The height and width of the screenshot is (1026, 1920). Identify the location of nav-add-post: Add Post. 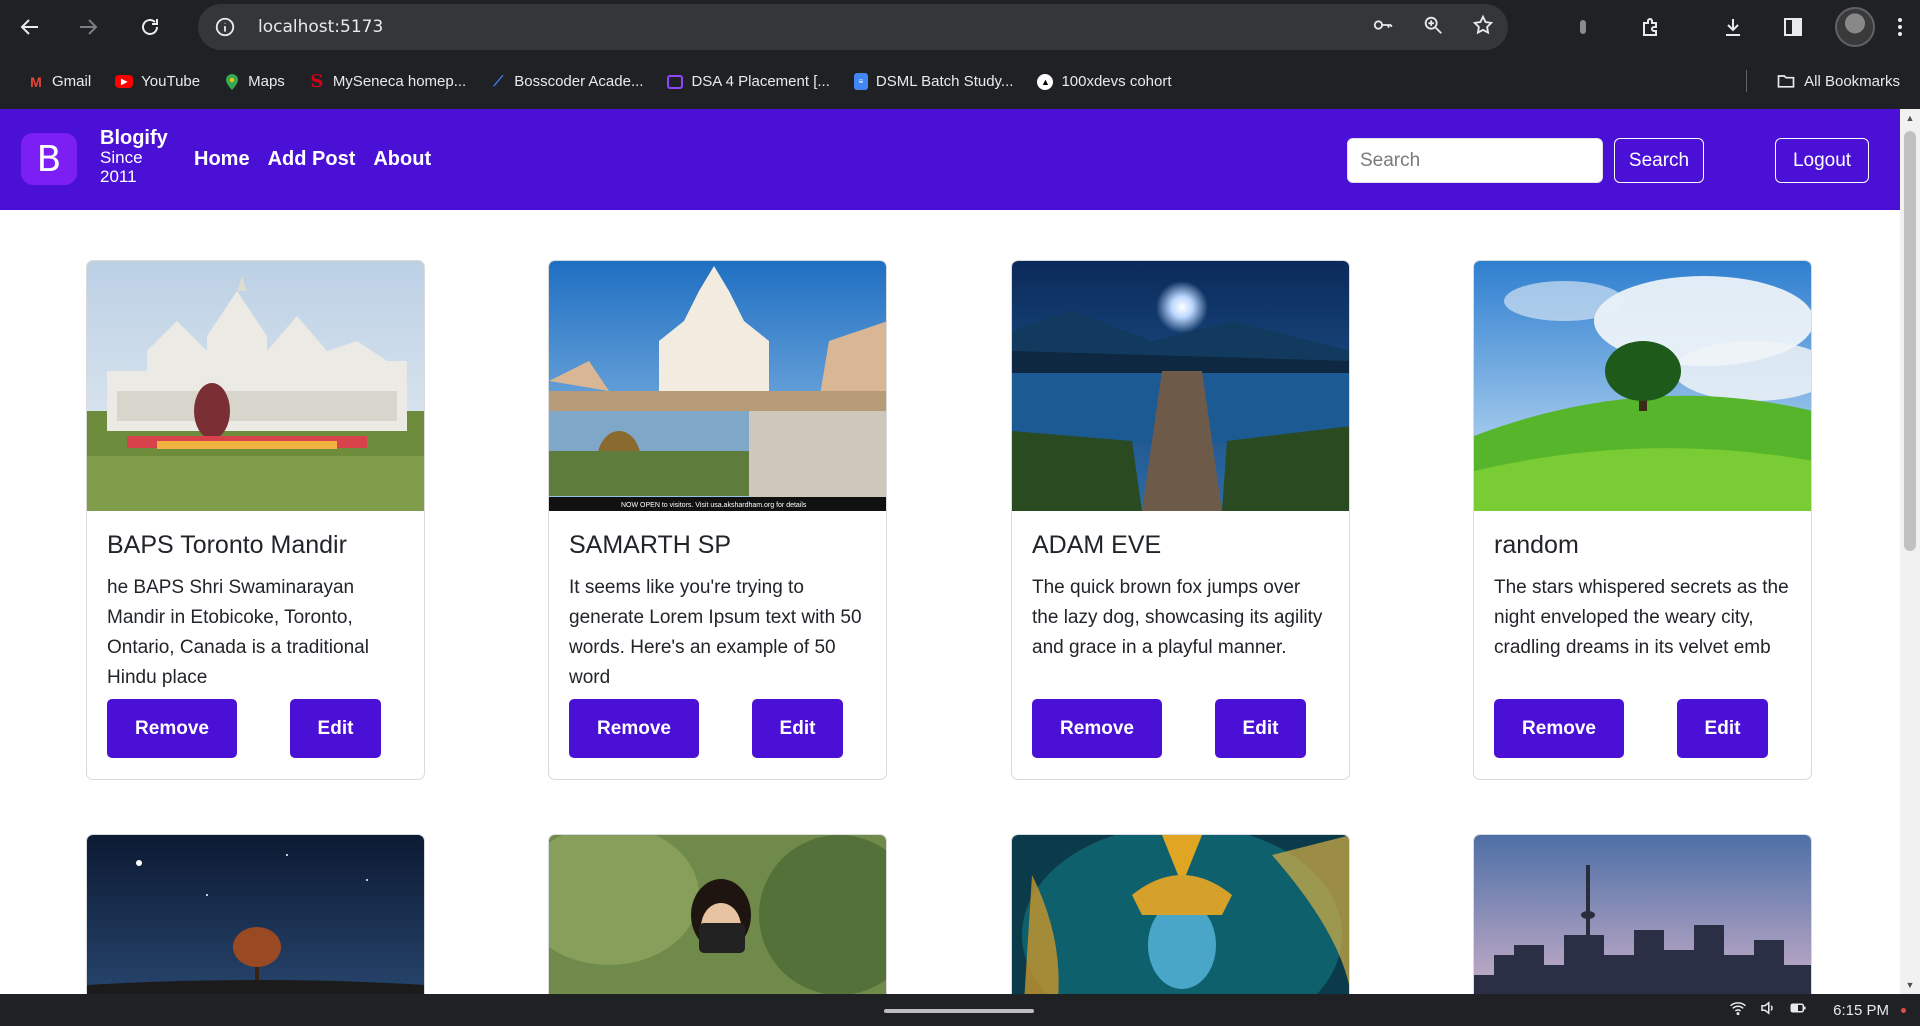
(312, 159).